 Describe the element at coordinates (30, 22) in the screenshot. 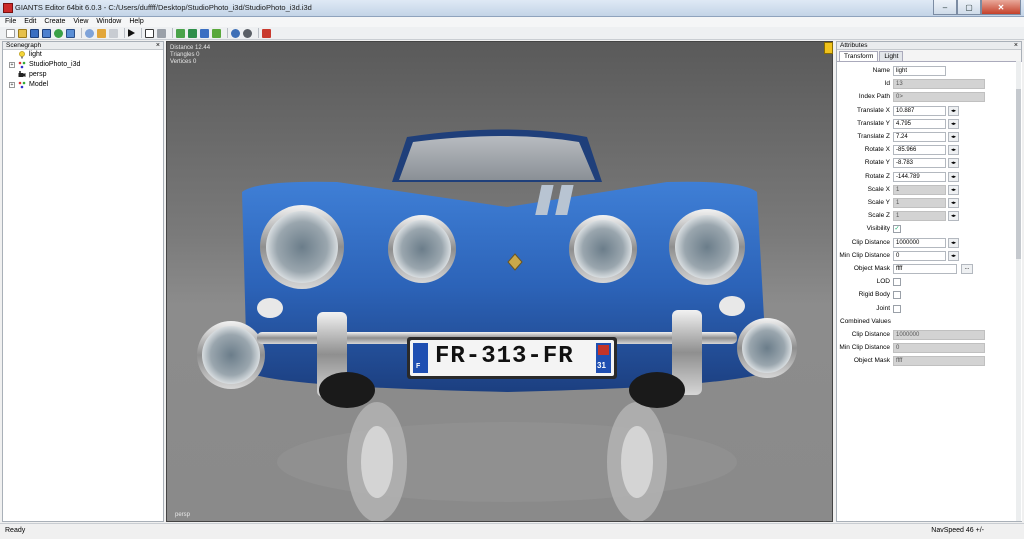

I see `menu-edit: Edit` at that location.